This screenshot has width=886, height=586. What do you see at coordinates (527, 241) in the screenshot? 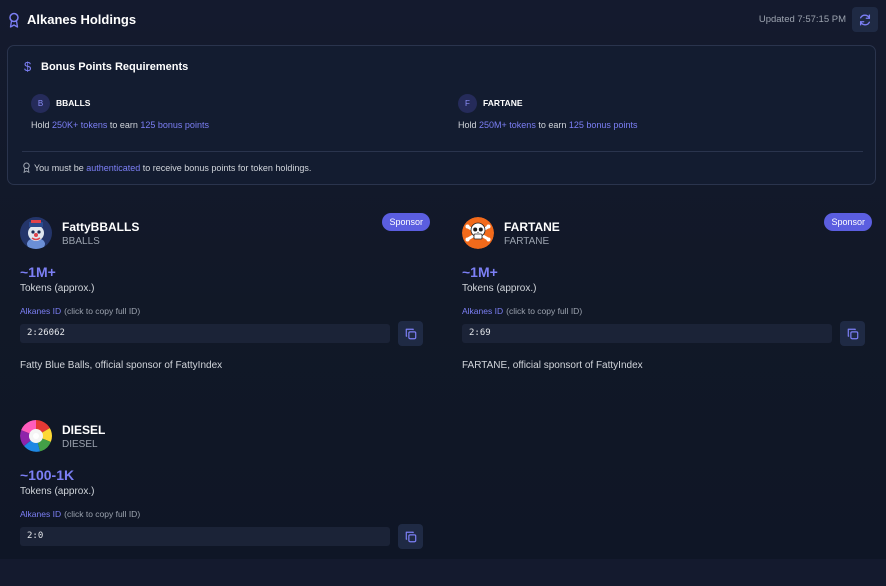
I see `token-symbol: FARTANE` at bounding box center [527, 241].